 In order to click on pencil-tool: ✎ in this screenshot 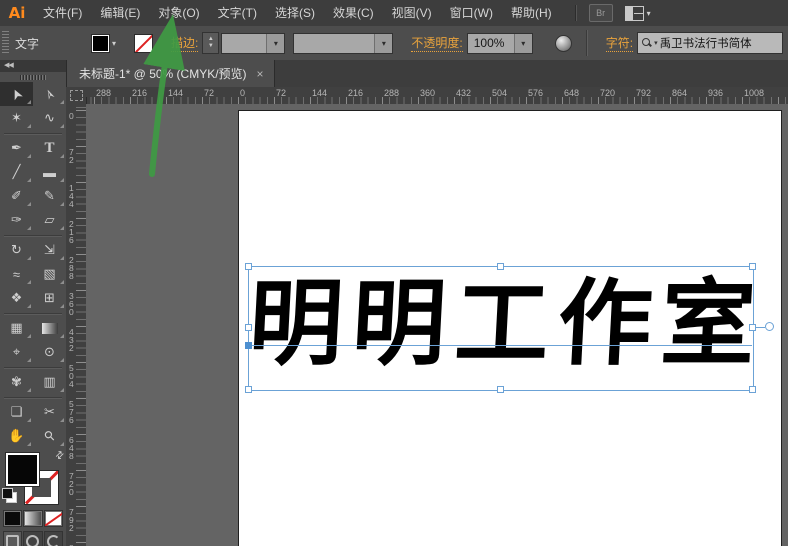, I will do `click(49, 196)`.